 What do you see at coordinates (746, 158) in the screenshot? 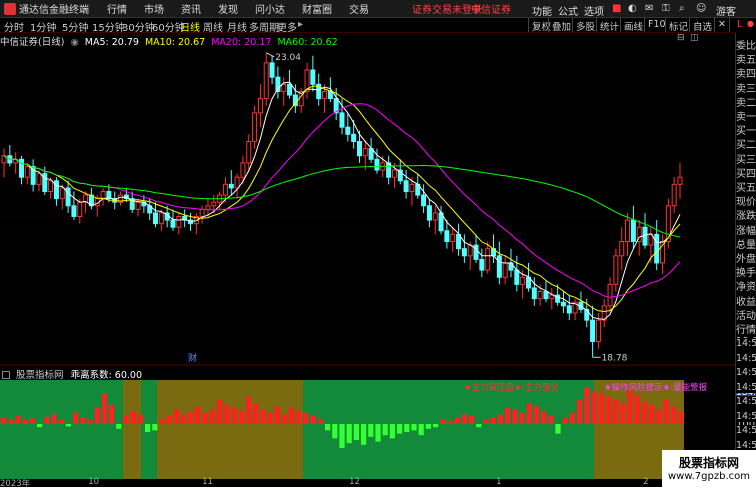
I see `side-label: 买三` at bounding box center [746, 158].